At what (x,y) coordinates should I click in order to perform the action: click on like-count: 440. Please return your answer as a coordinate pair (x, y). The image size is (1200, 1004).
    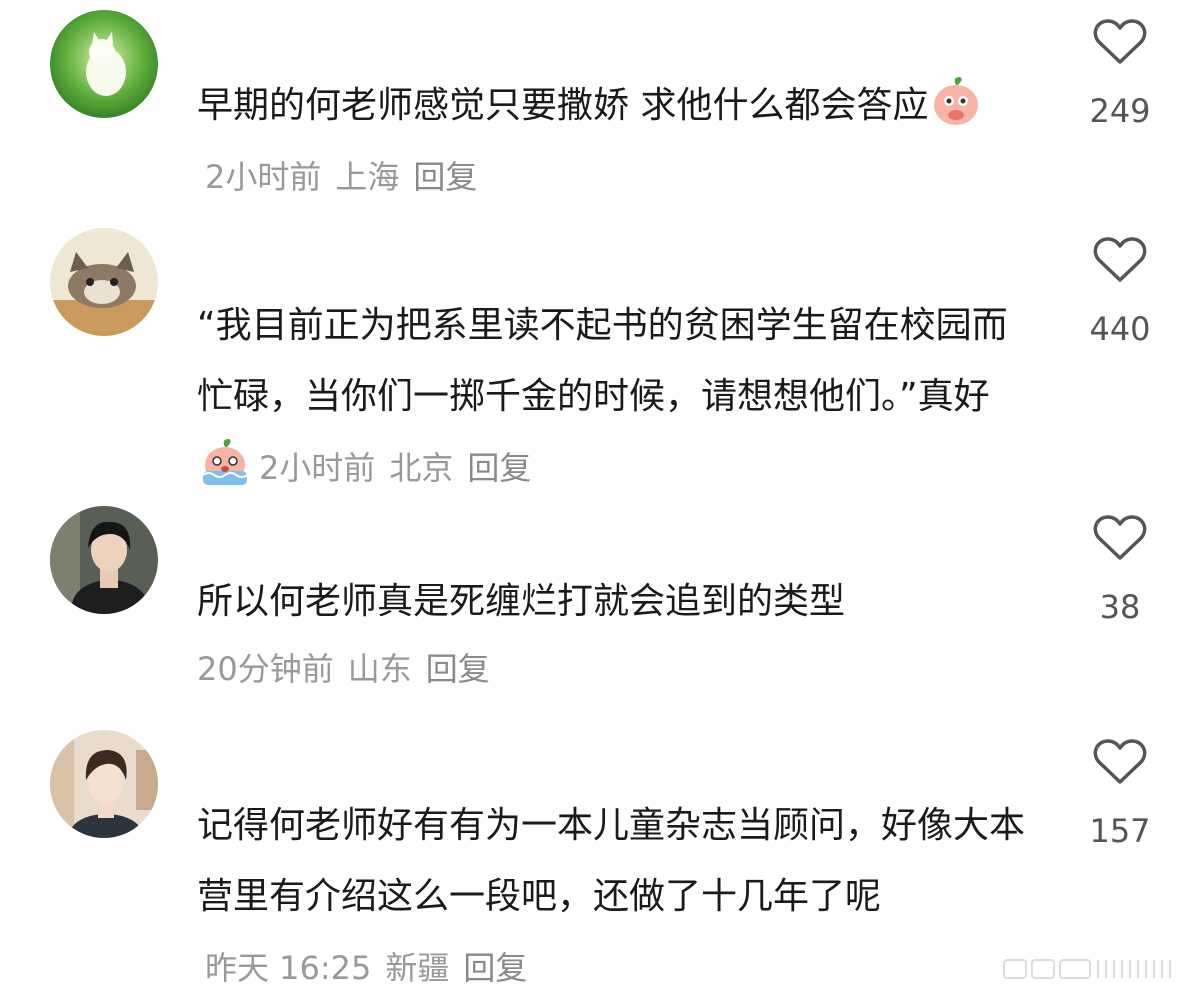
    Looking at the image, I should click on (1120, 329).